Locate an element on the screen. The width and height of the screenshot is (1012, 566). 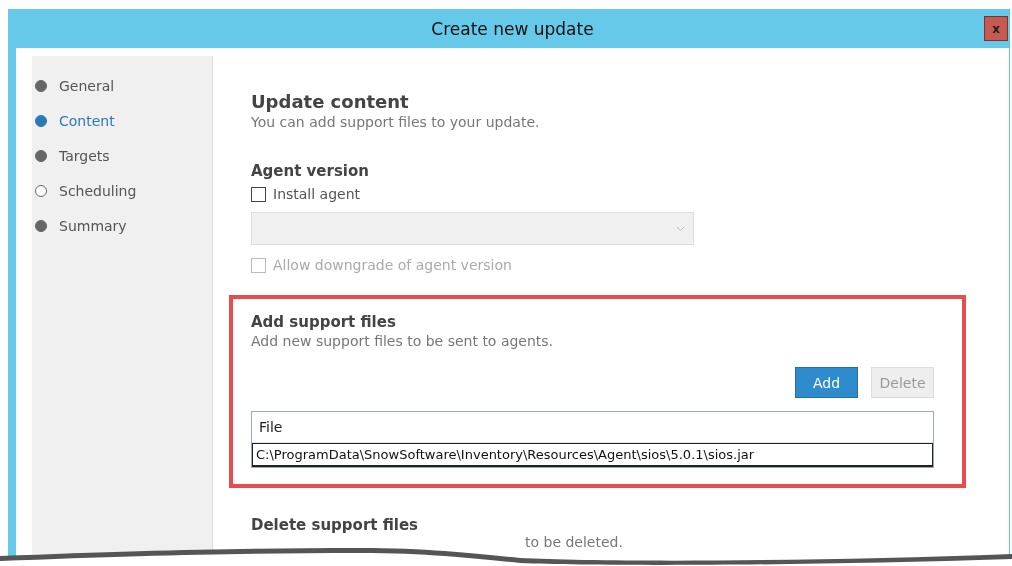
checkbox is located at coordinates (258, 194).